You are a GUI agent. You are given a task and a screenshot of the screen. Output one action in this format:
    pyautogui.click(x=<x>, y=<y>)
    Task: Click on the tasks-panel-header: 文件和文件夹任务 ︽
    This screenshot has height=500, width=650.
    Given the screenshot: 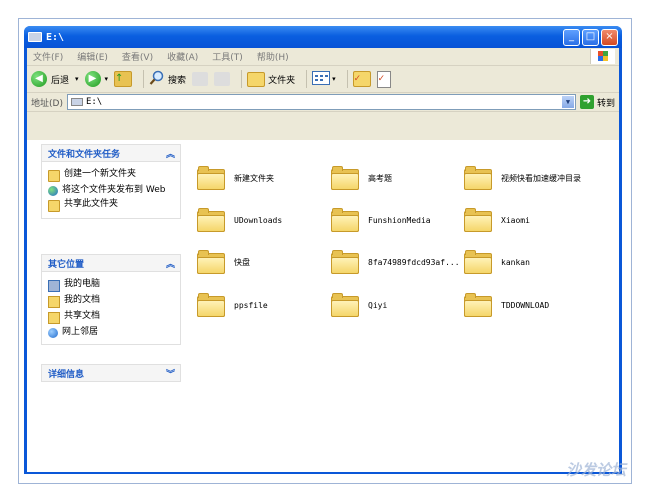 What is the action you would take?
    pyautogui.click(x=111, y=153)
    